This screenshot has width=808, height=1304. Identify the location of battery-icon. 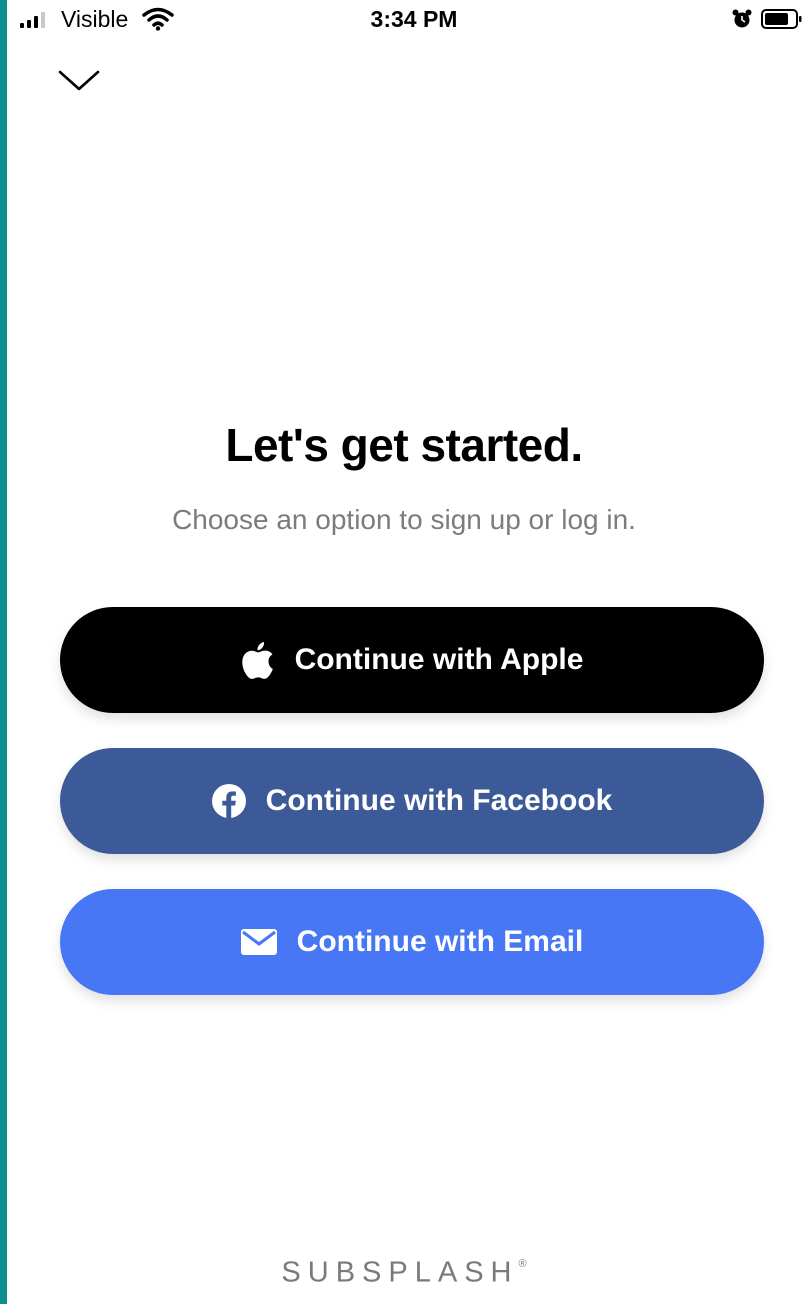
(781, 19).